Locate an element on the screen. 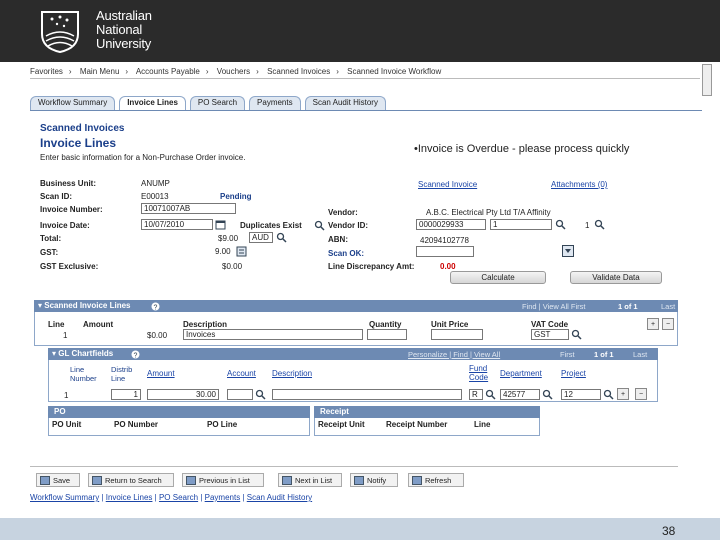 The width and height of the screenshot is (720, 540). tab-payments: Payments is located at coordinates (275, 103).